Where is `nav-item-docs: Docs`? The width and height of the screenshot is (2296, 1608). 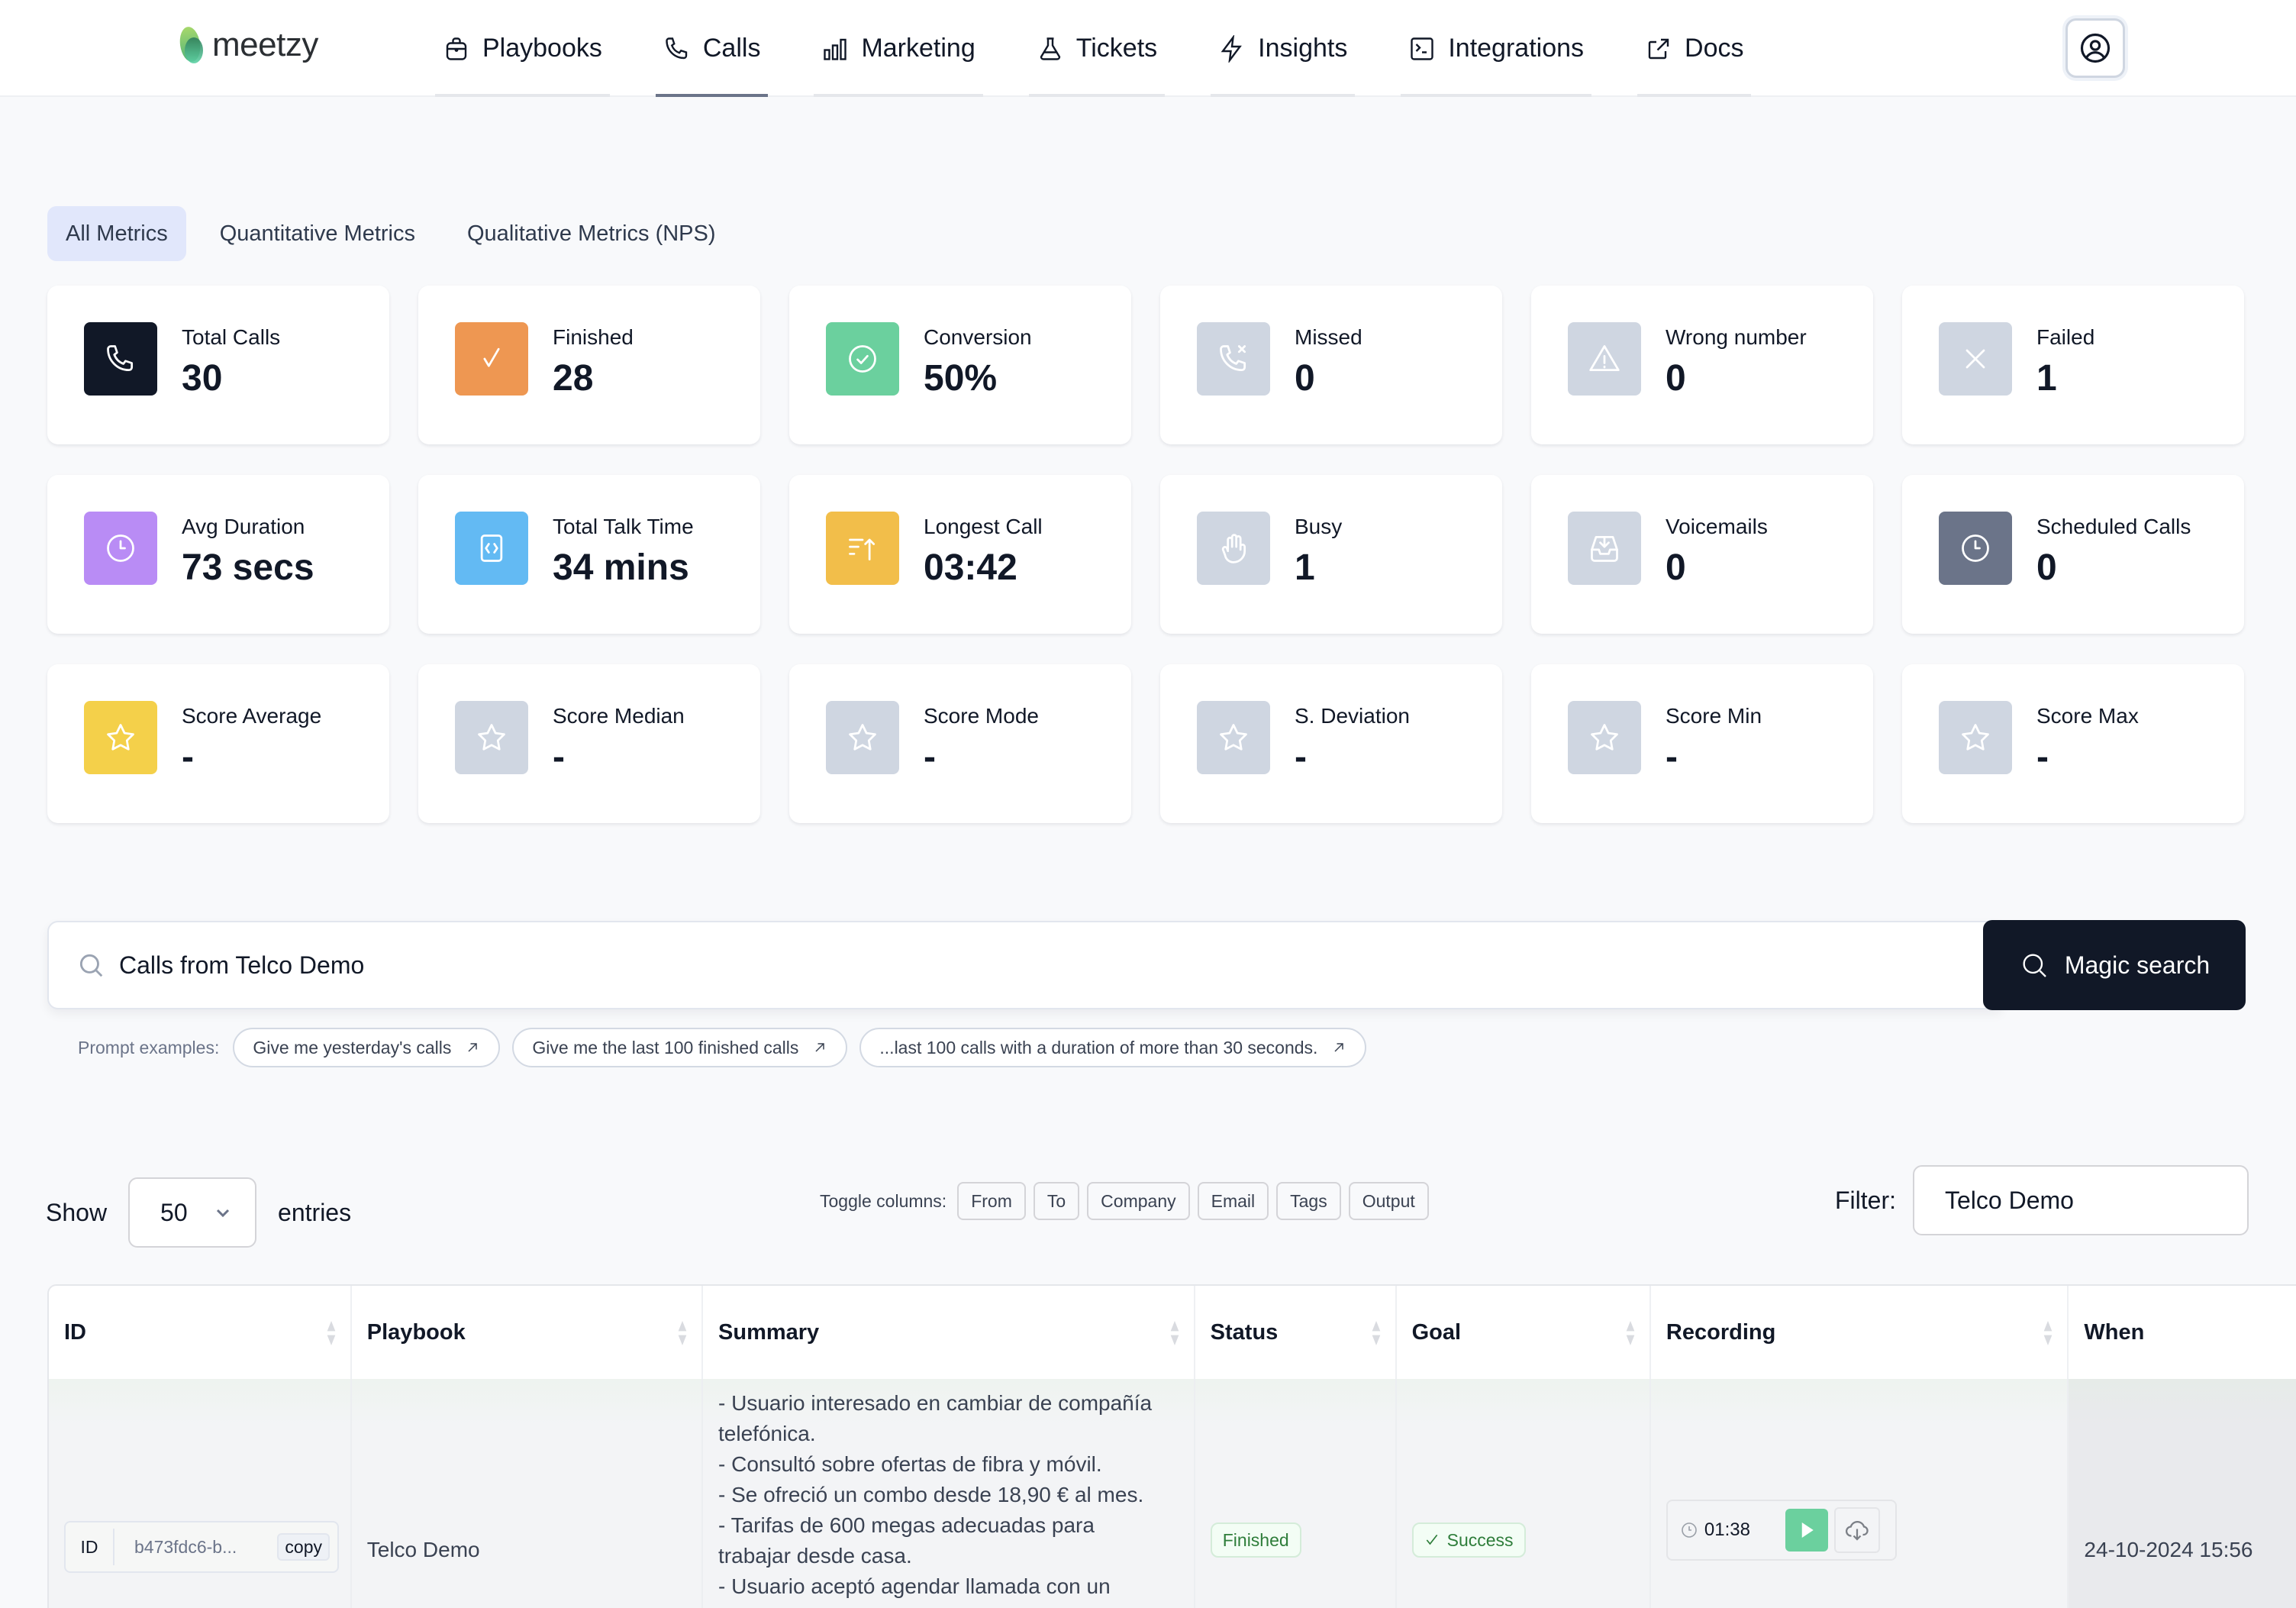 nav-item-docs: Docs is located at coordinates (1694, 48).